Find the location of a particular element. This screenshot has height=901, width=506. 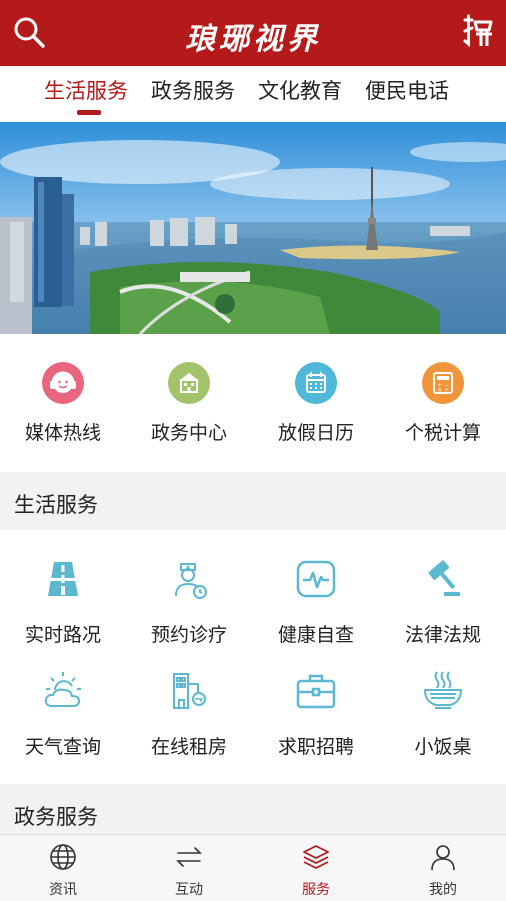

headset-icon is located at coordinates (63, 383).